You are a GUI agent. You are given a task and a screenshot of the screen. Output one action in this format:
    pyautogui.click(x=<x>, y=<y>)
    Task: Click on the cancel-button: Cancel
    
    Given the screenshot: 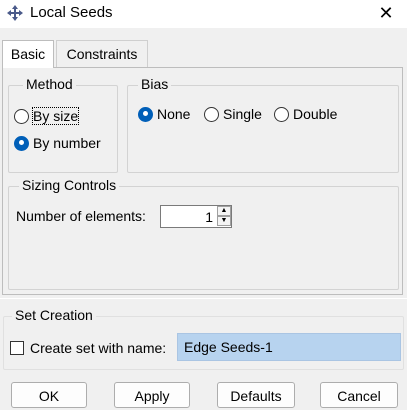 What is the action you would take?
    pyautogui.click(x=359, y=395)
    